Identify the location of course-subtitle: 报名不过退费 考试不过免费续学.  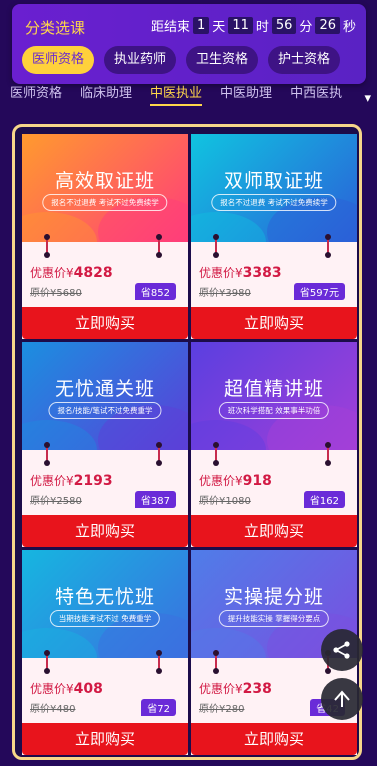
(105, 202).